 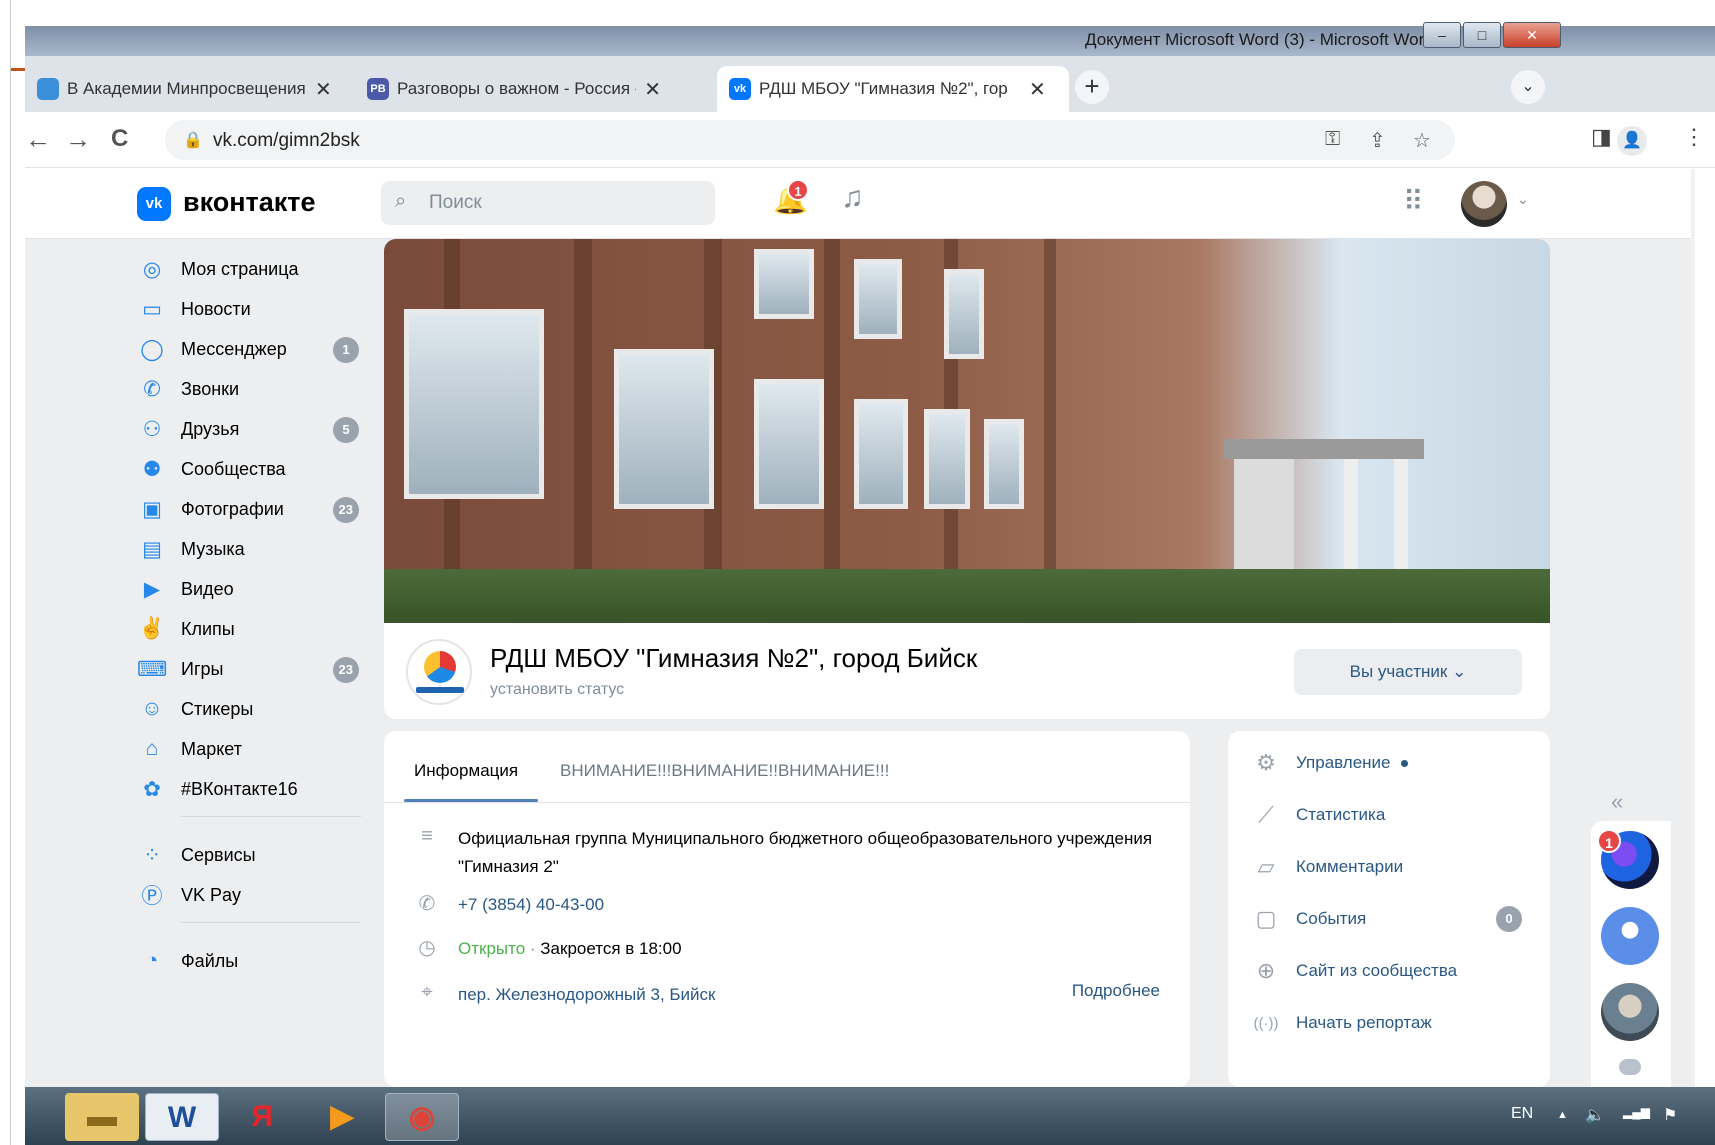 What do you see at coordinates (1609, 841) in the screenshot?
I see `chat-unread-badge: 1` at bounding box center [1609, 841].